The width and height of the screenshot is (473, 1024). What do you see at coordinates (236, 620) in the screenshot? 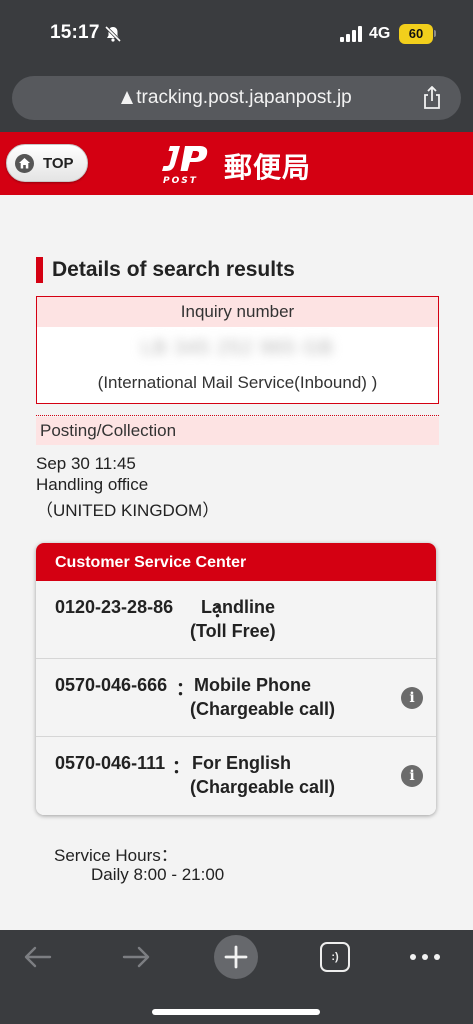
I see `phone-row-landline: 0120-23-28-86 ： Landline (Toll Free)` at bounding box center [236, 620].